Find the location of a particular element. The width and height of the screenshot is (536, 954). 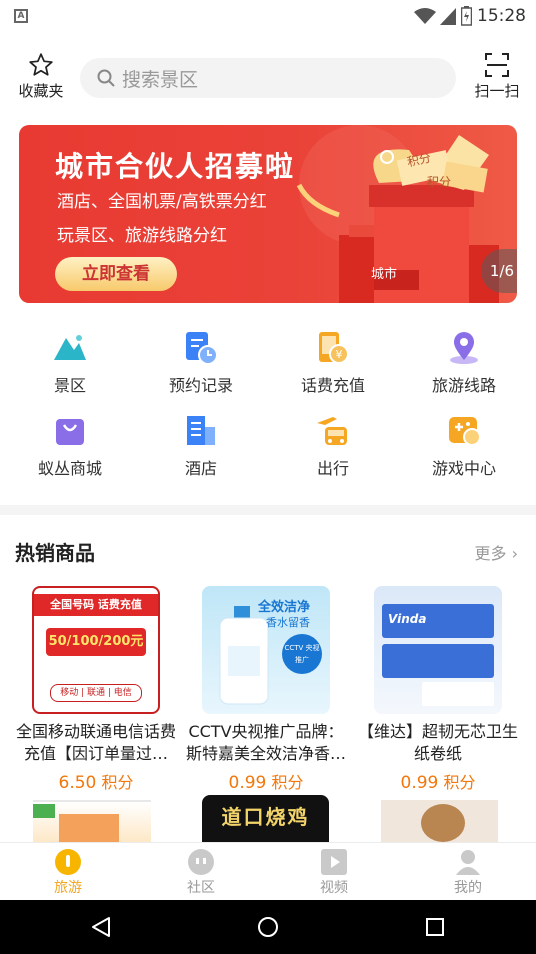

tissue-roll-illustration is located at coordinates (458, 694).